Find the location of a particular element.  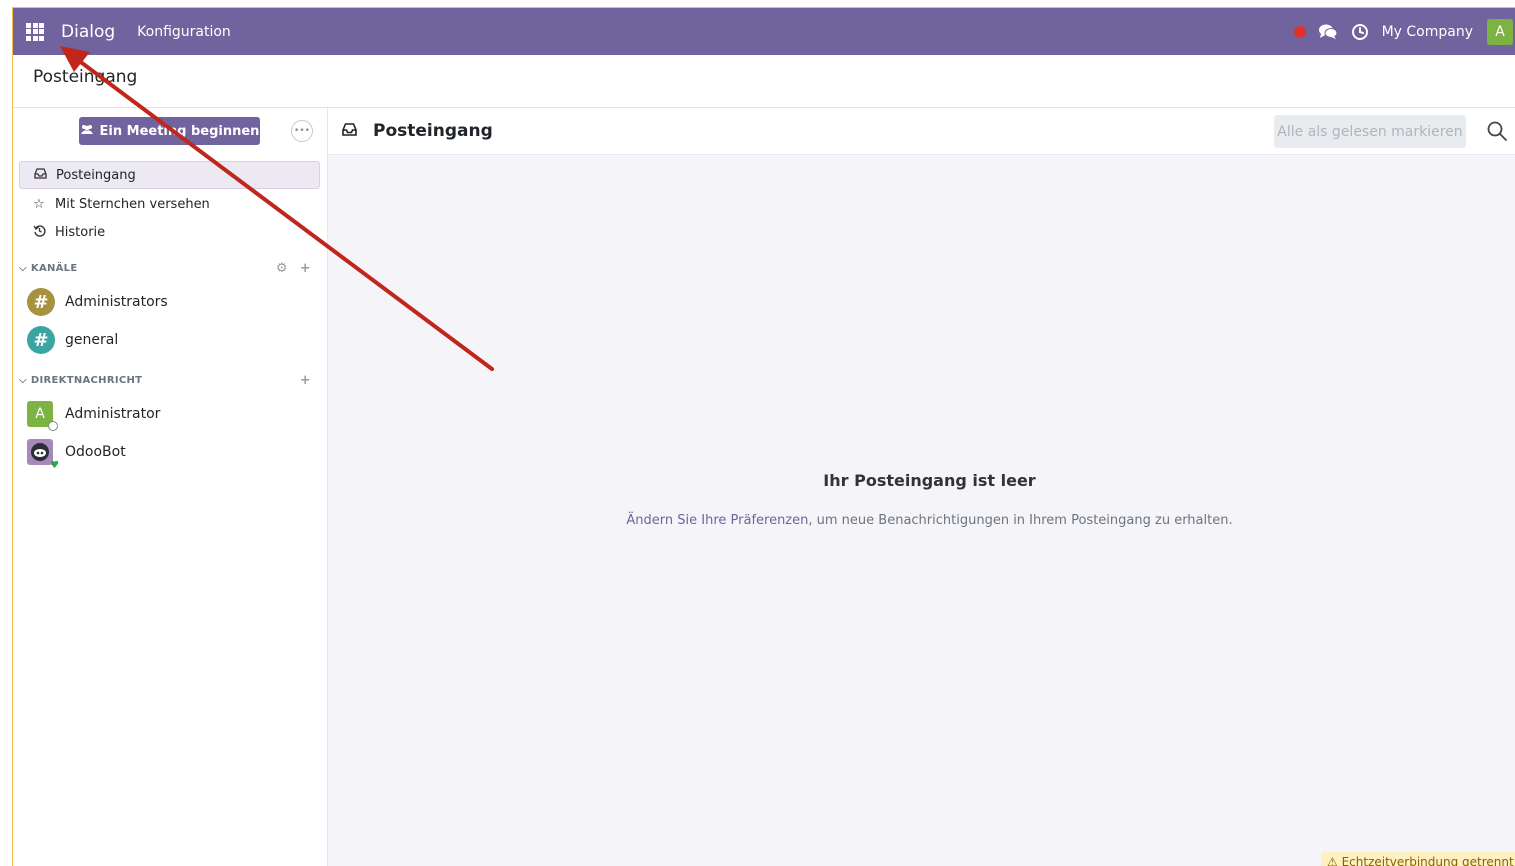

mark-all-read-button: Alle als gelesen markieren is located at coordinates (1370, 131).